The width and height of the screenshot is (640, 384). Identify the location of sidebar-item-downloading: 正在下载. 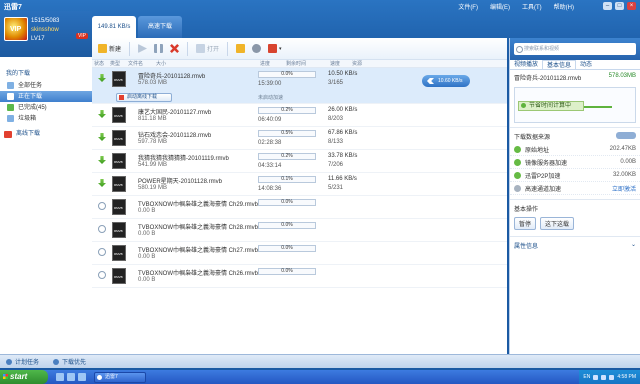
(46, 96).